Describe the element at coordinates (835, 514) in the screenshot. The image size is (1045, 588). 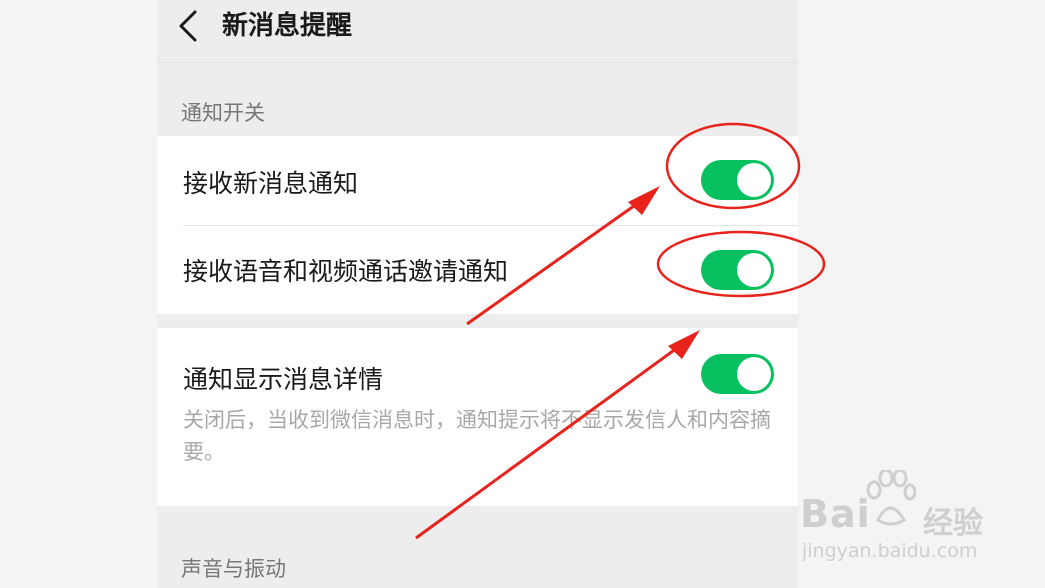
I see `watermark-brand: Bai` at that location.